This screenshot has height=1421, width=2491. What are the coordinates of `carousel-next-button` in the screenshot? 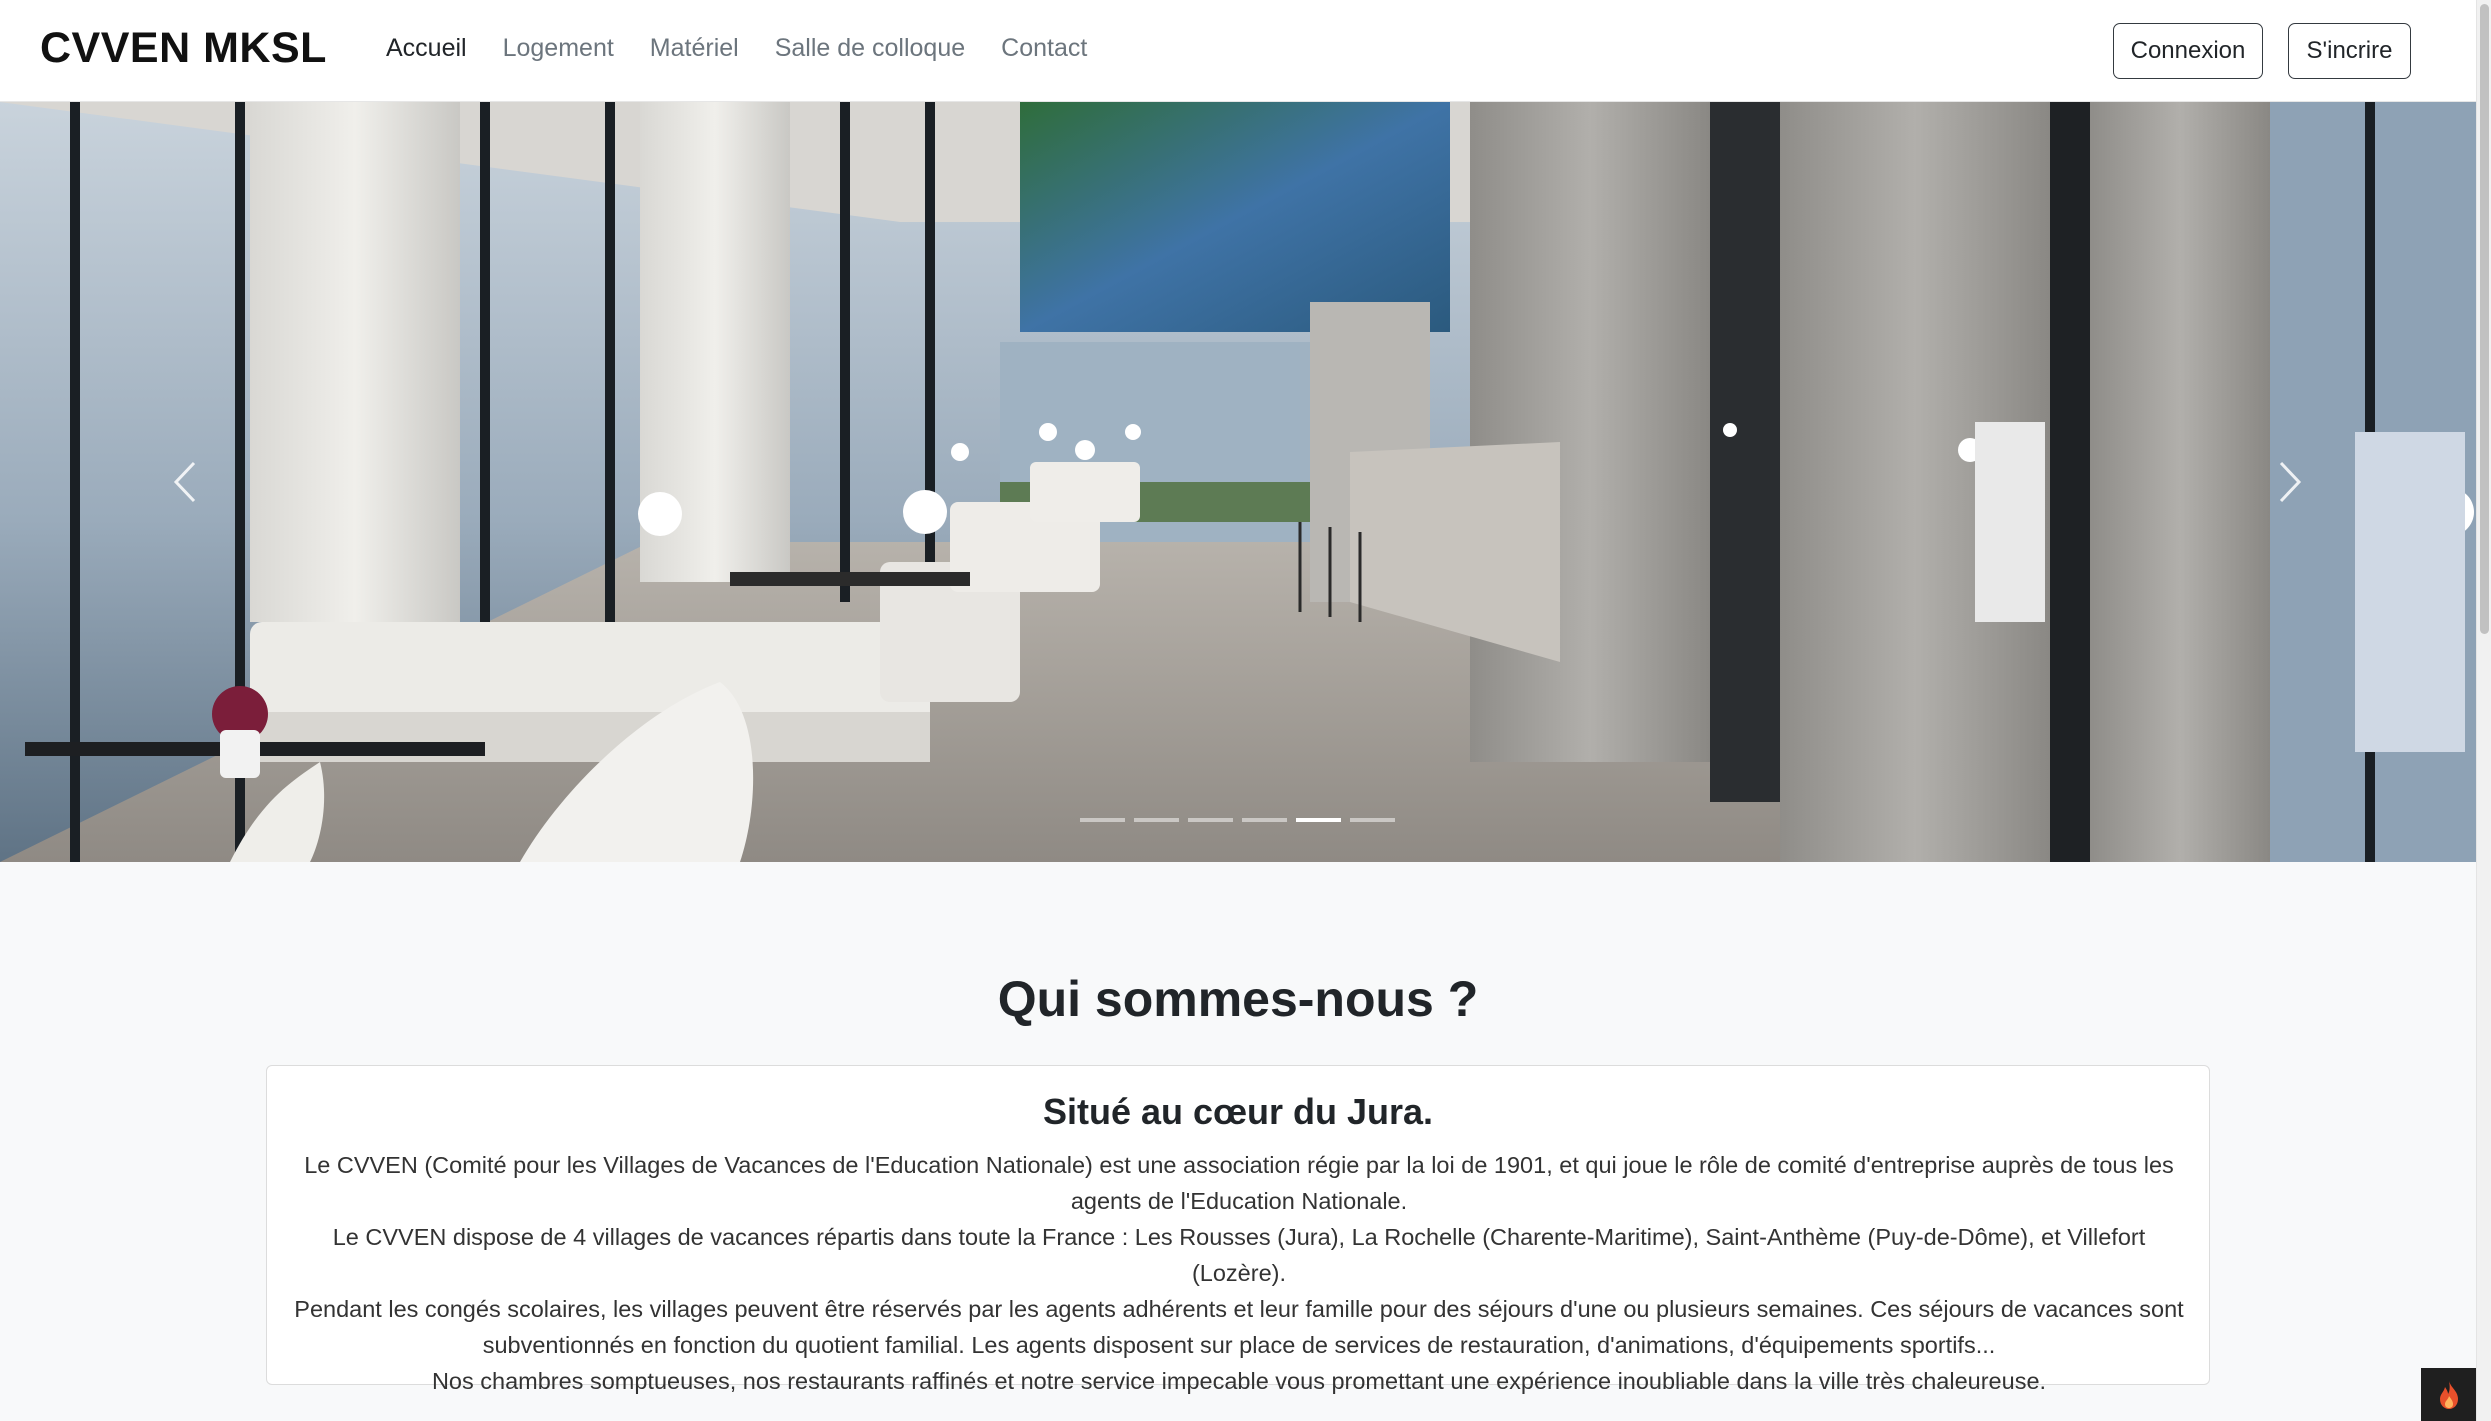 It's located at (2290, 482).